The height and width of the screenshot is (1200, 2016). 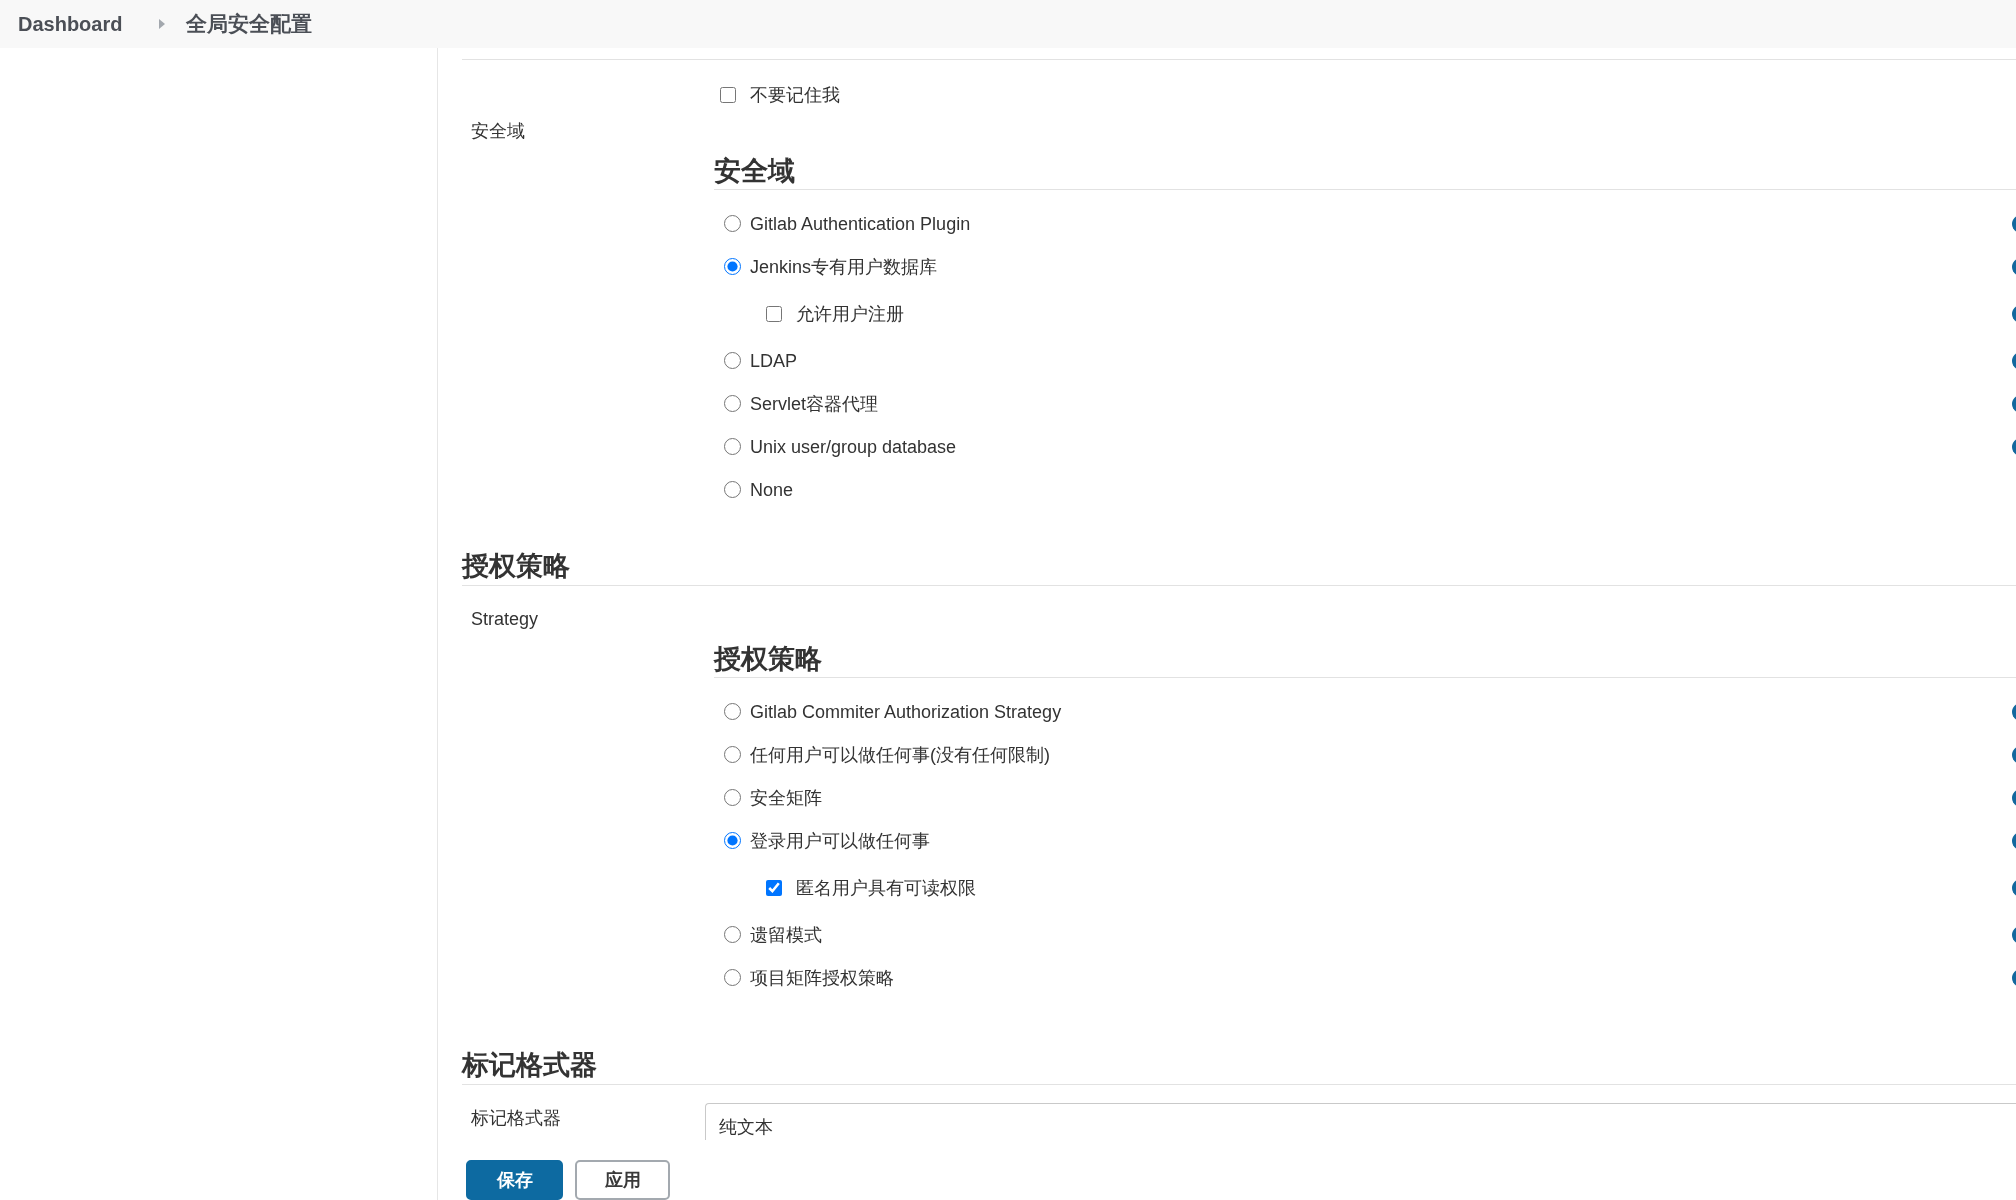 I want to click on field-label: Strategy, so click(x=505, y=619).